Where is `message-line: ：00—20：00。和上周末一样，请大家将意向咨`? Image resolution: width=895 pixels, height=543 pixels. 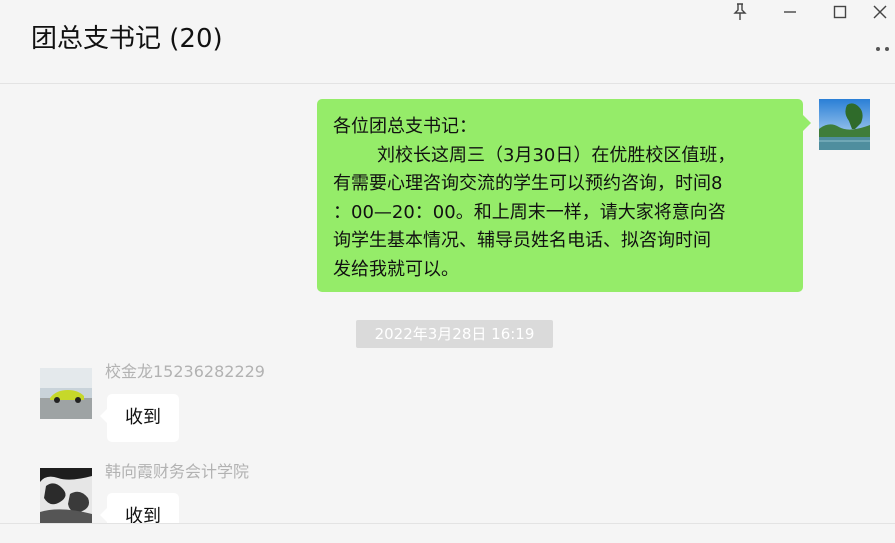 message-line: ：00—20：00。和上周末一样，请大家将意向咨 is located at coordinates (529, 212).